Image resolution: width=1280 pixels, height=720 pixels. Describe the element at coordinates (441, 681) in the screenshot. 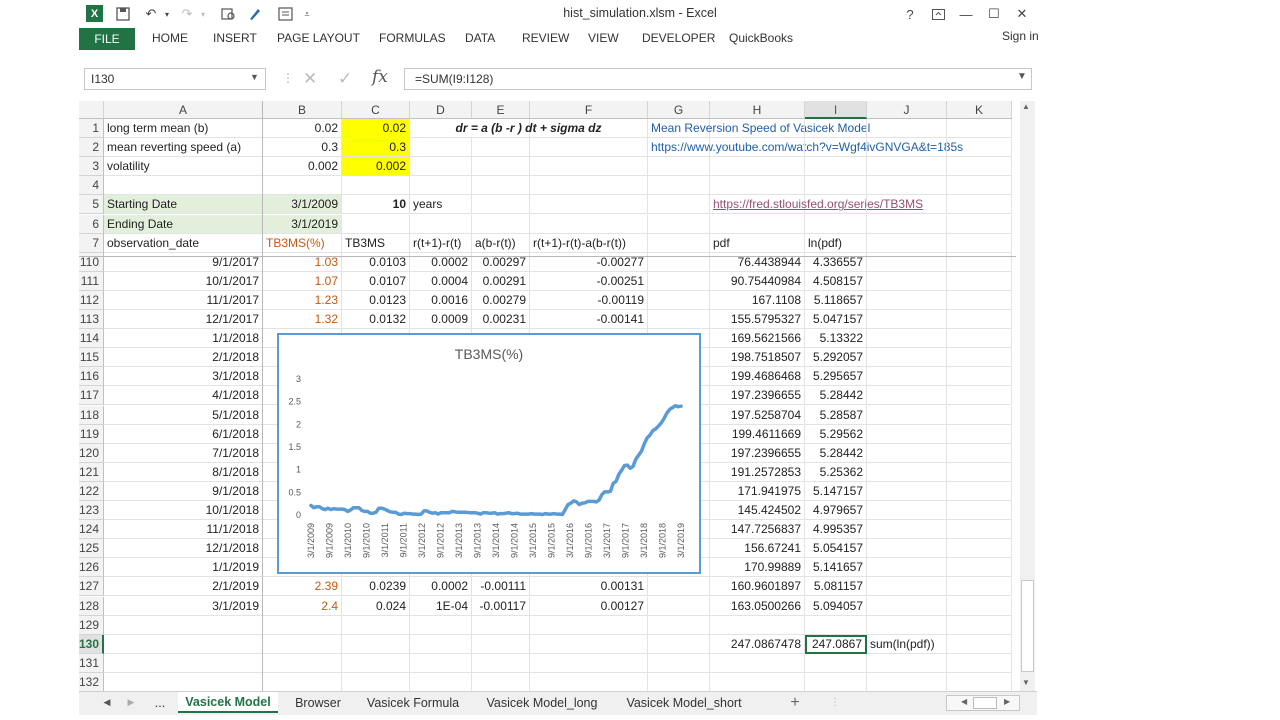

I see `cell-d132` at that location.